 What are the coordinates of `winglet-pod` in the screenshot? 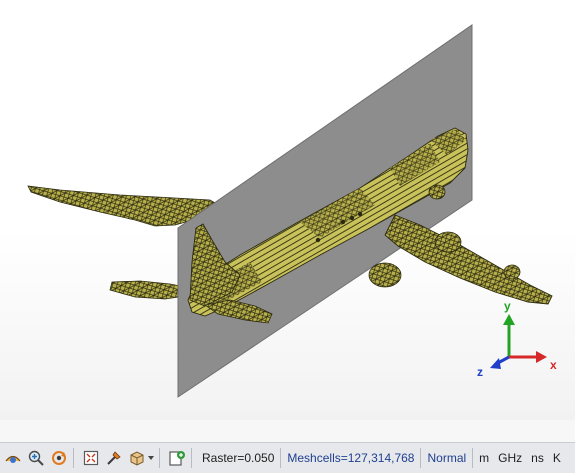 It's located at (512, 272).